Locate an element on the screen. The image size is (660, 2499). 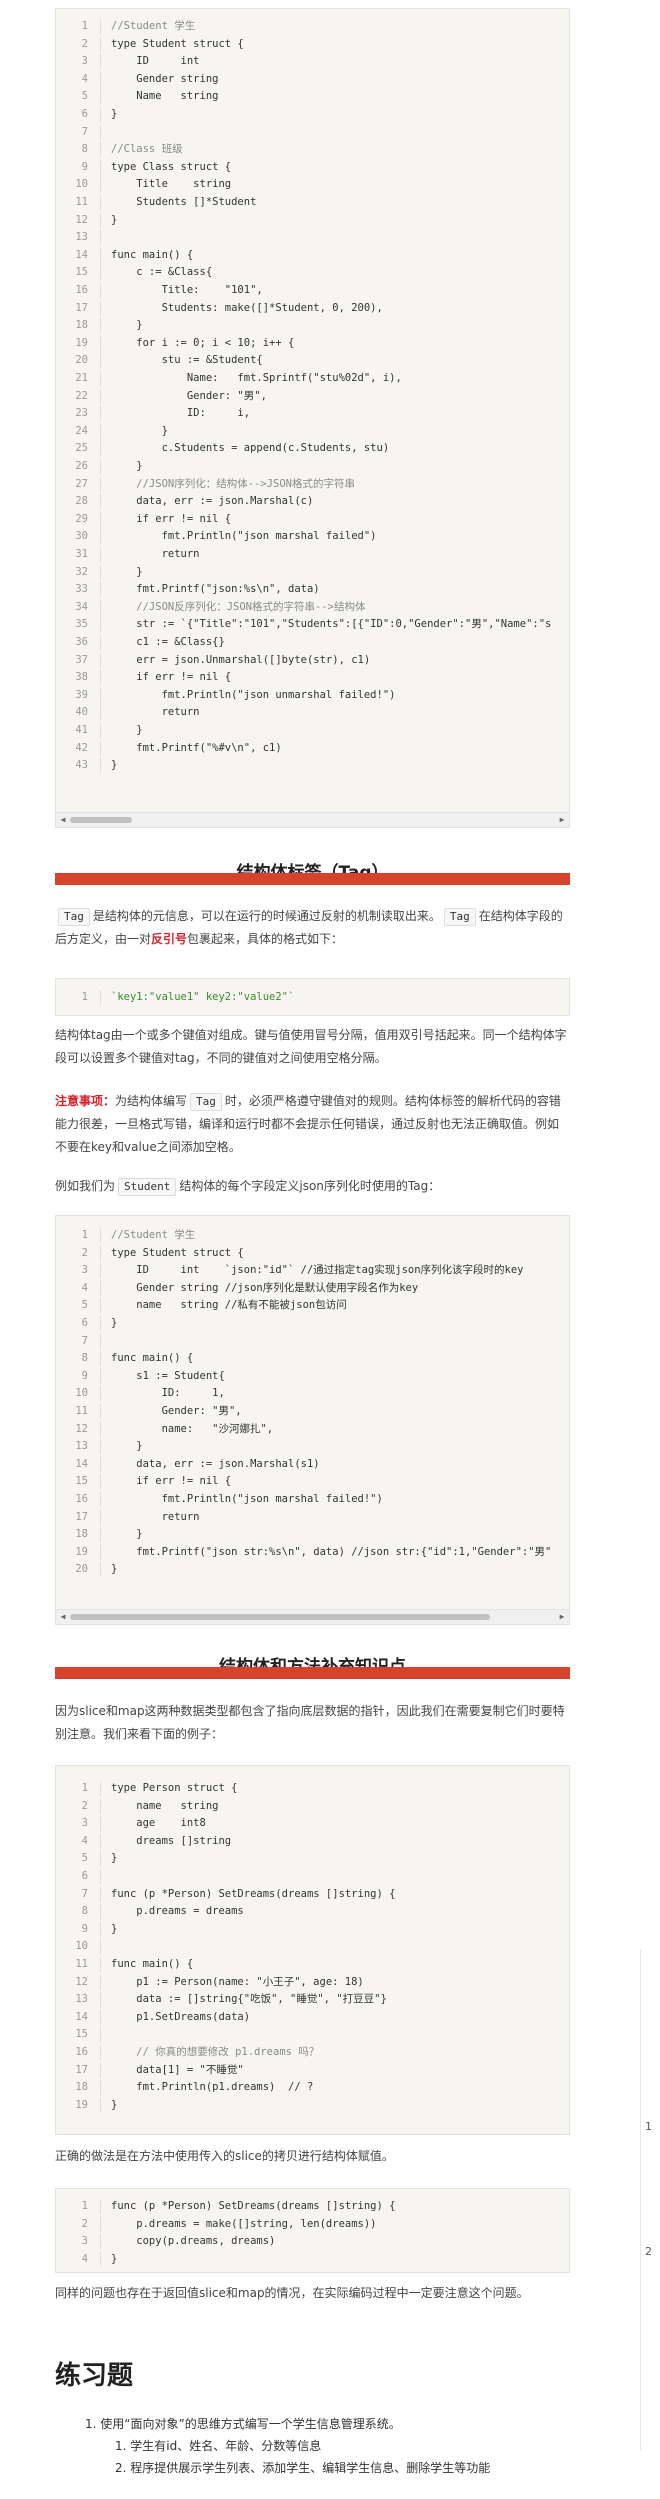
code-line: 43} is located at coordinates (313, 766).